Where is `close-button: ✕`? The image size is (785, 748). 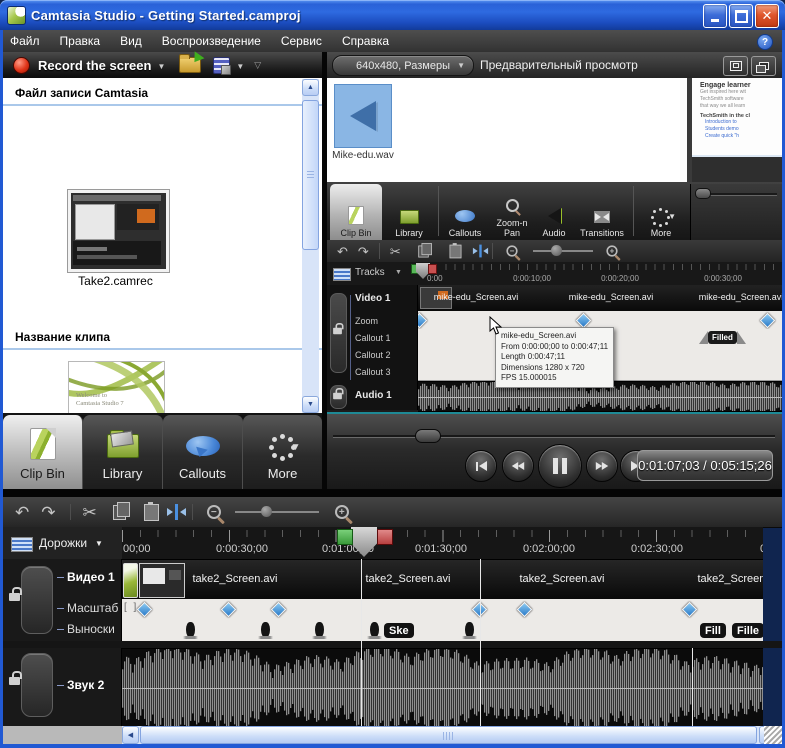
close-button: ✕ is located at coordinates (767, 16).